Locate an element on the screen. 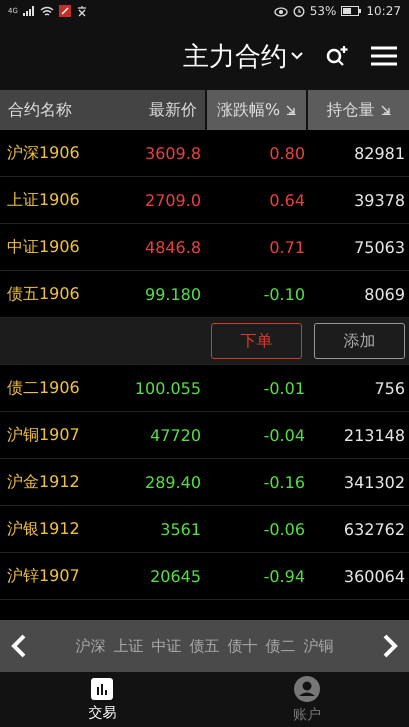  column-header: 合约名称 is located at coordinates (40, 110).